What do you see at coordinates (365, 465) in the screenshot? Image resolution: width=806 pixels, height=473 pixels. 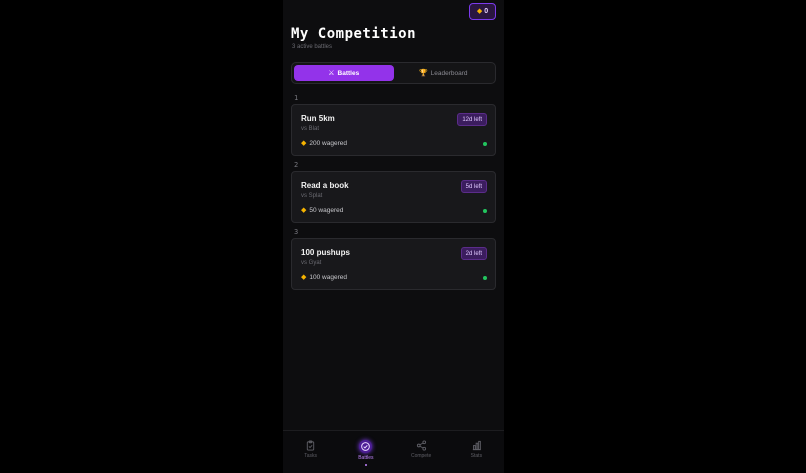 I see `active-dot` at bounding box center [365, 465].